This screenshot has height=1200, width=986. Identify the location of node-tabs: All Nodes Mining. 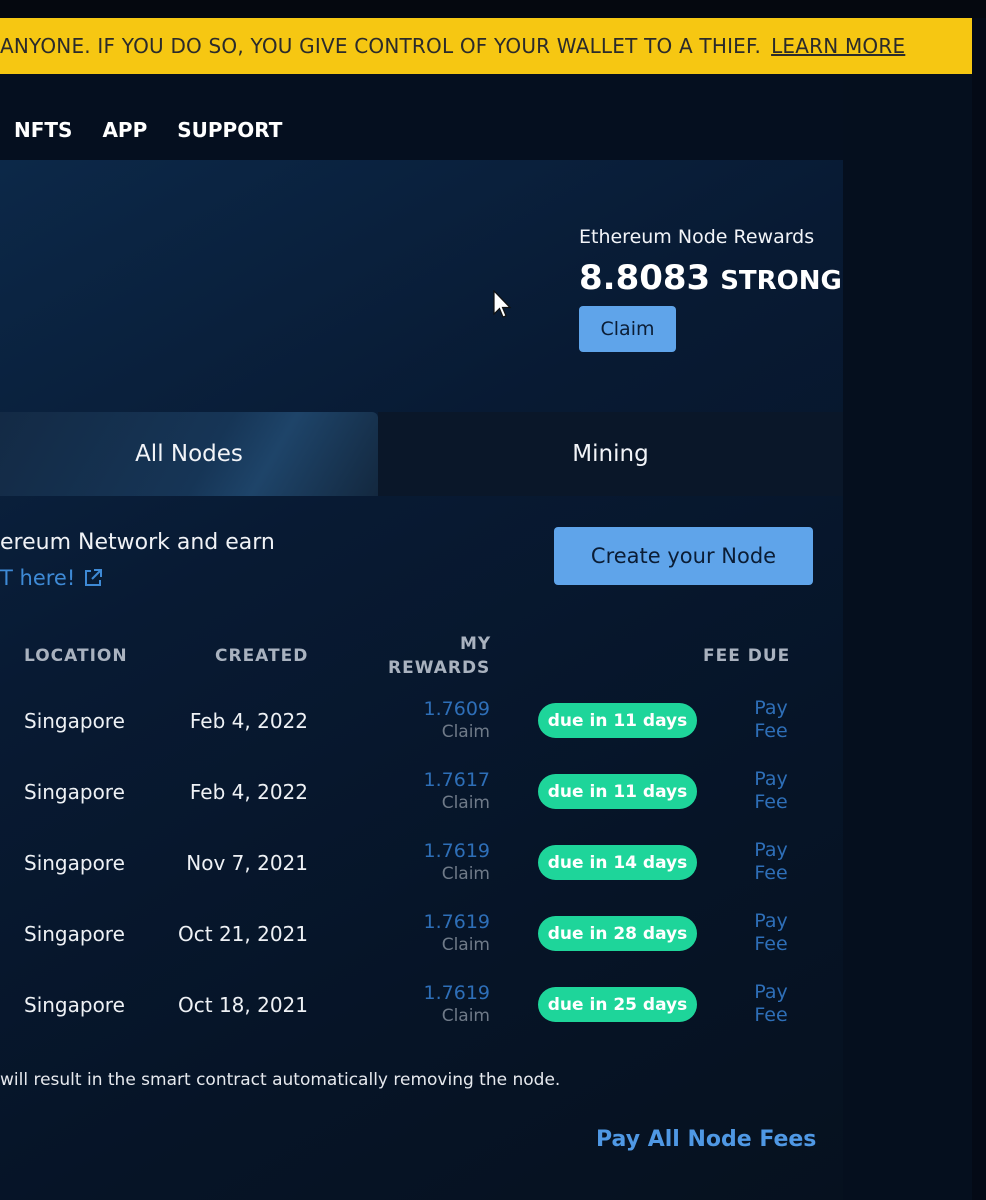
(421, 454).